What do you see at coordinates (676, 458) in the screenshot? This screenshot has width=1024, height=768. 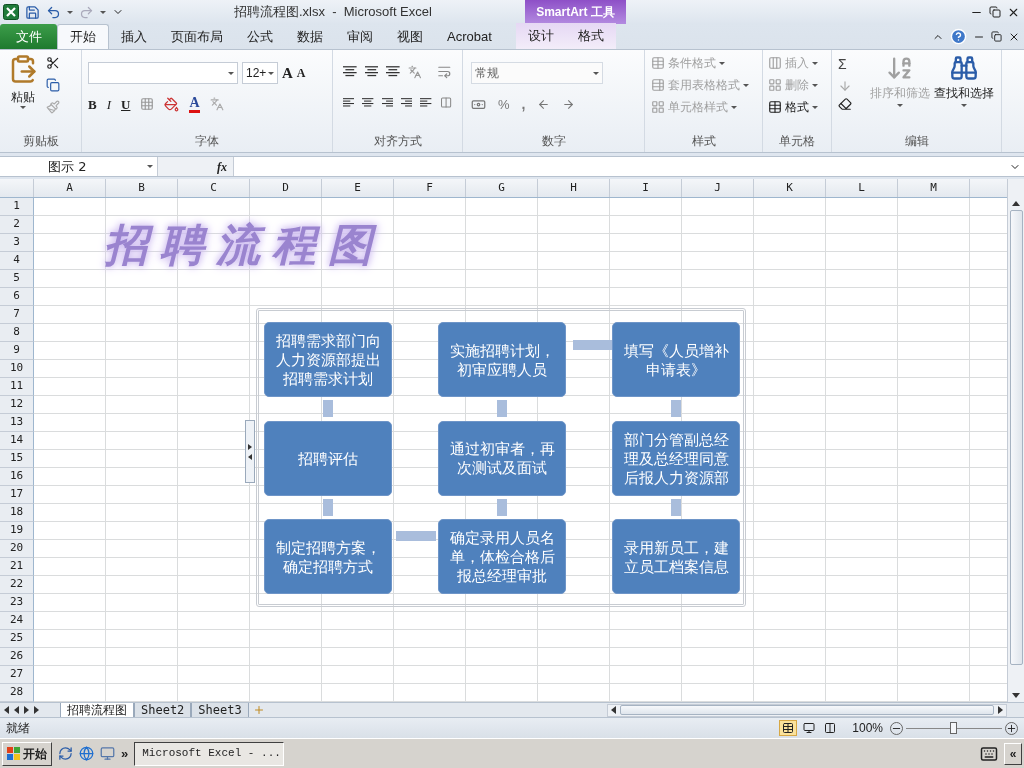 I see `process-node: 部门分管副总经理及总经理同意后报人力资源部` at bounding box center [676, 458].